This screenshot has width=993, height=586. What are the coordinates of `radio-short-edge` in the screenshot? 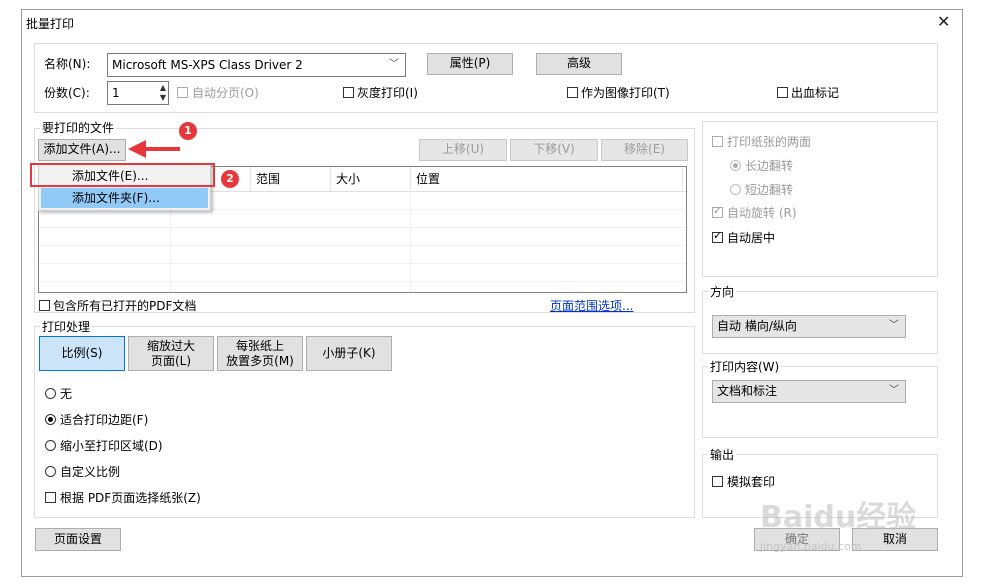 It's located at (735, 189).